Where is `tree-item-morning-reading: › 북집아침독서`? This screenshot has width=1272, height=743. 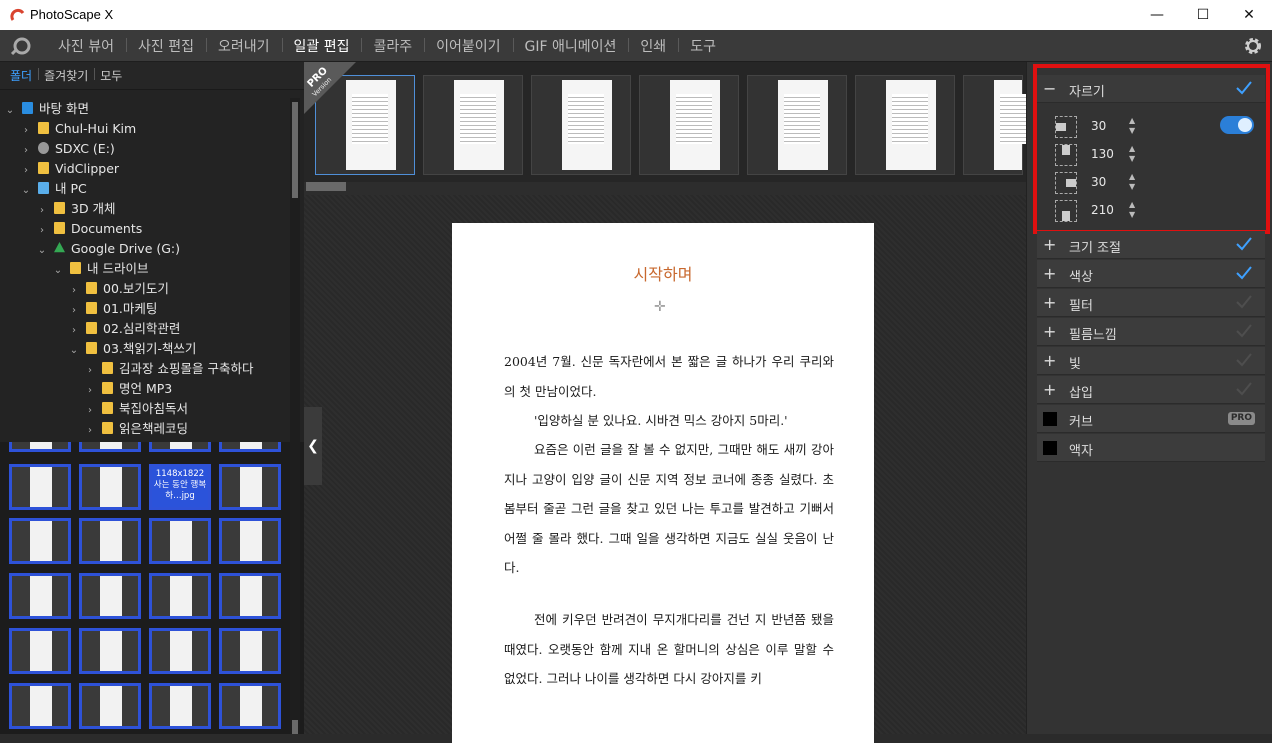 tree-item-morning-reading: › 북집아침독서 is located at coordinates (136, 409).